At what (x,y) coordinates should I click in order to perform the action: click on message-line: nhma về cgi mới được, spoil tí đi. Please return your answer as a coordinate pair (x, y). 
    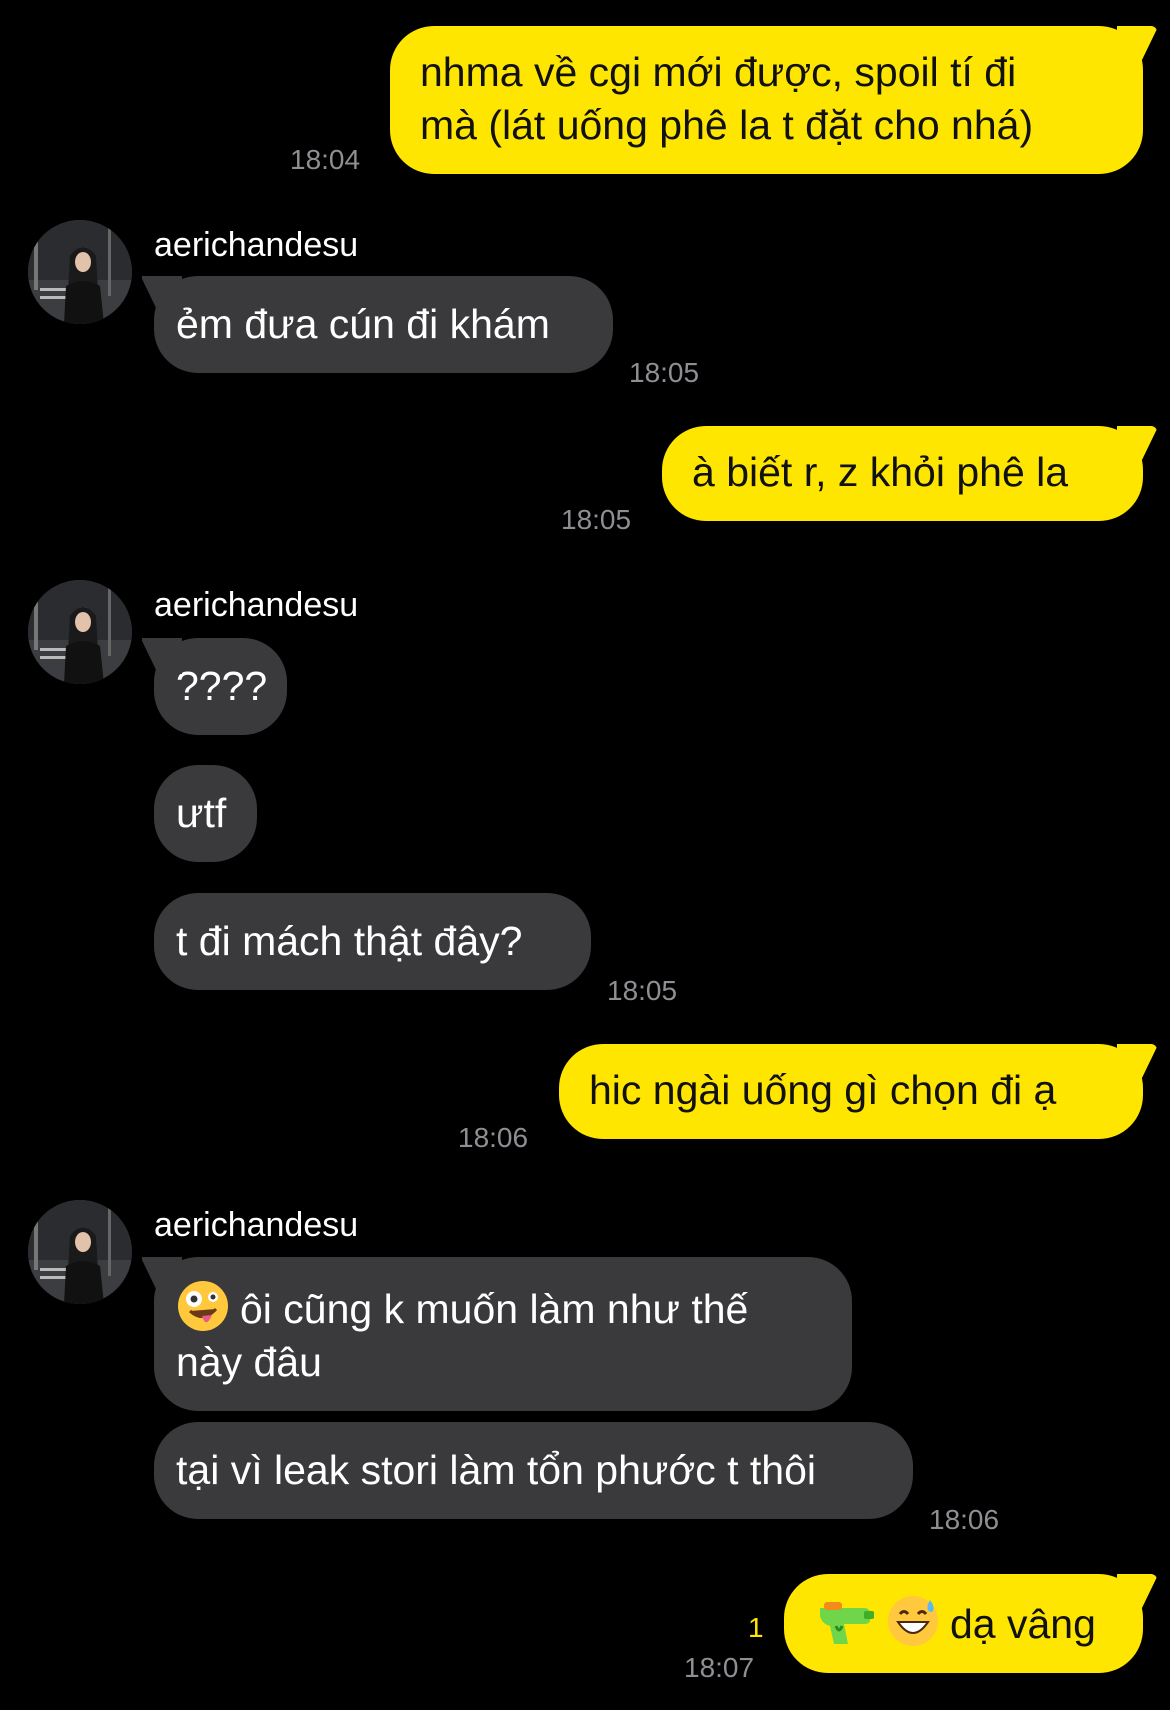
    Looking at the image, I should click on (718, 72).